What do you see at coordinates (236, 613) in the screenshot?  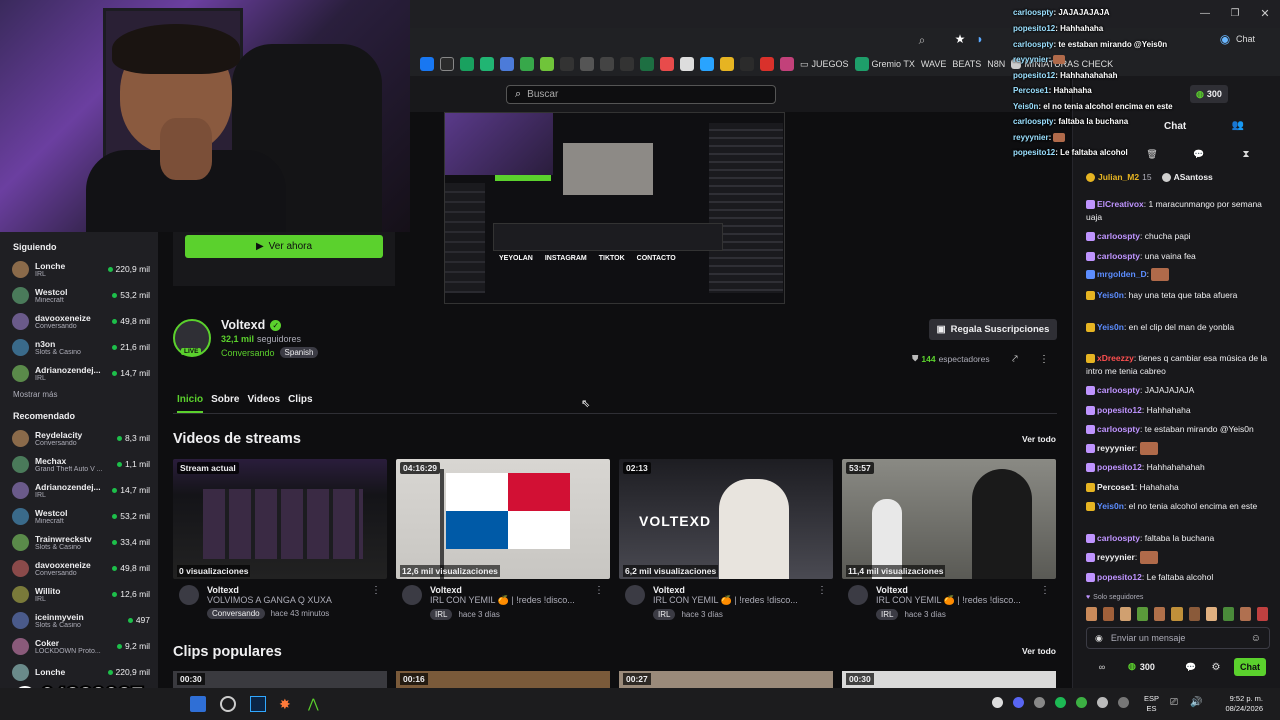 I see `video-tag: Conversando` at bounding box center [236, 613].